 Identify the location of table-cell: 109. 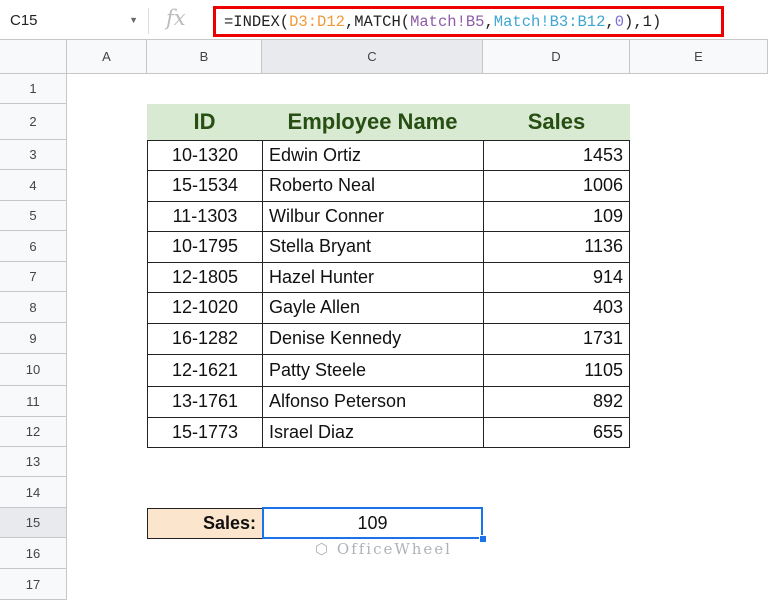
(556, 216).